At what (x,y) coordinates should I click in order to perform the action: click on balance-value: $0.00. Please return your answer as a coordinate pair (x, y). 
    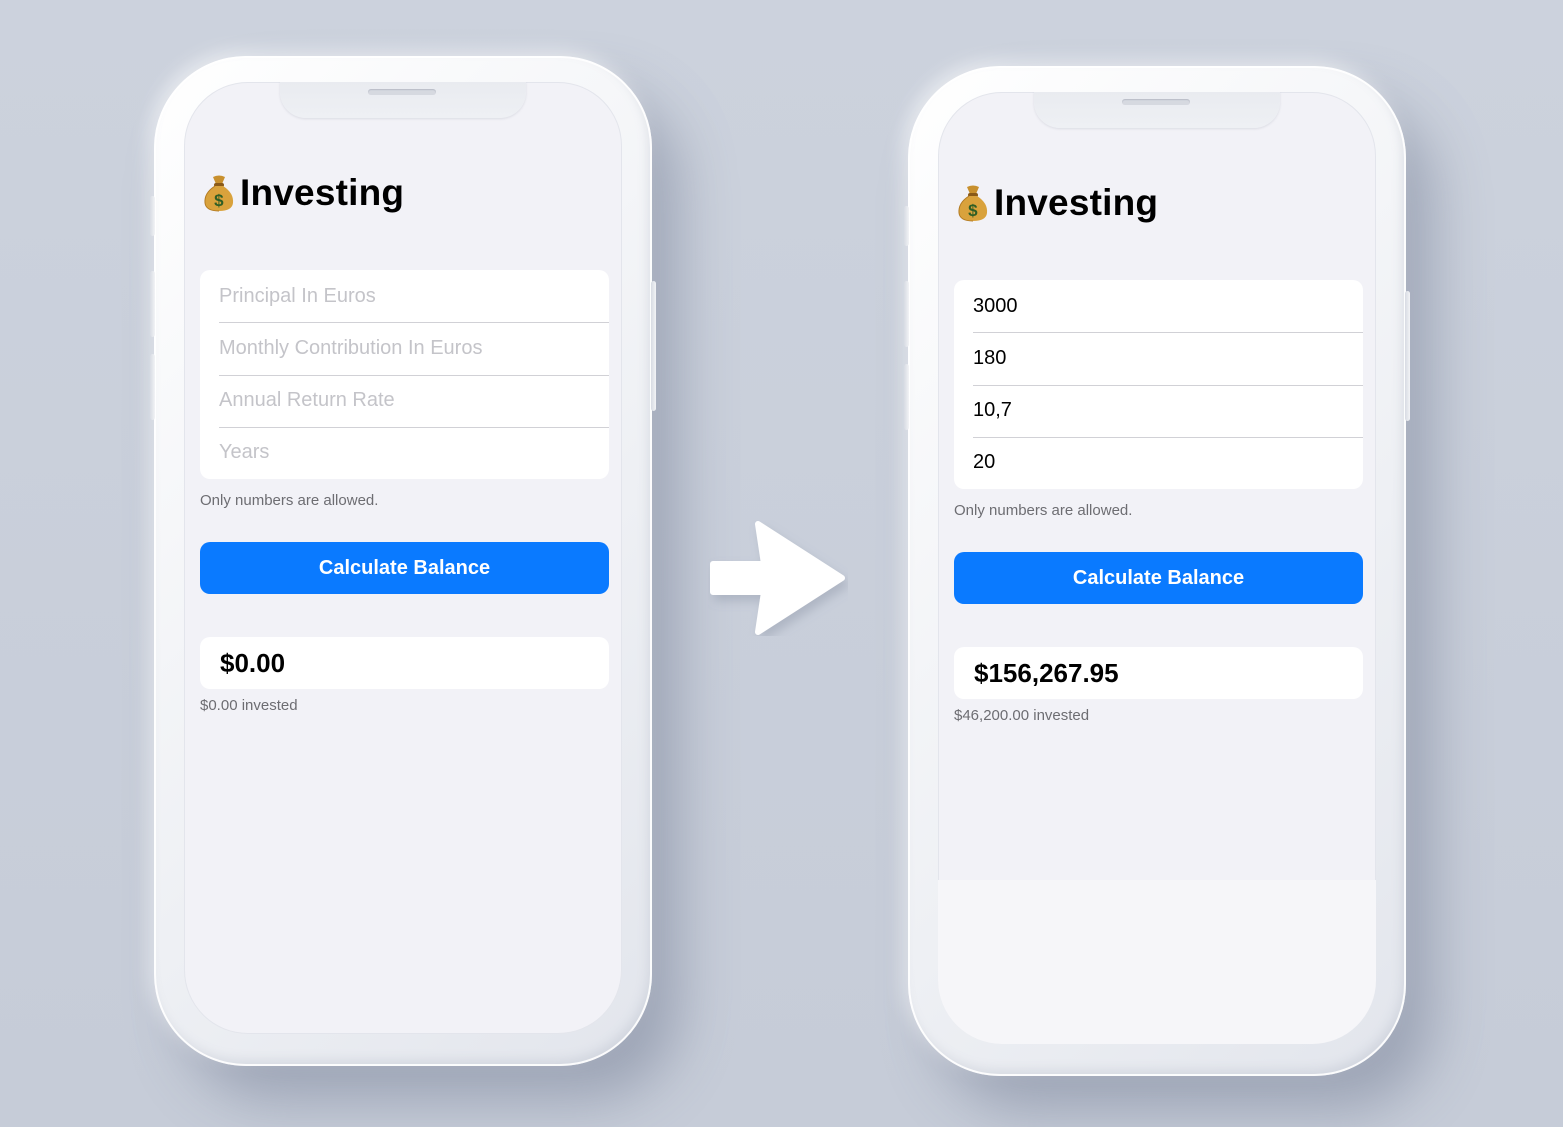
    Looking at the image, I should click on (253, 662).